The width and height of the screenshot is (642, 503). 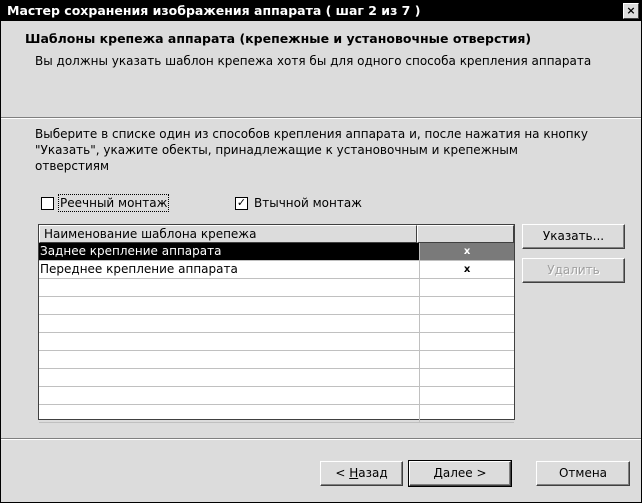 I want to click on column-header-mark, so click(x=465, y=234).